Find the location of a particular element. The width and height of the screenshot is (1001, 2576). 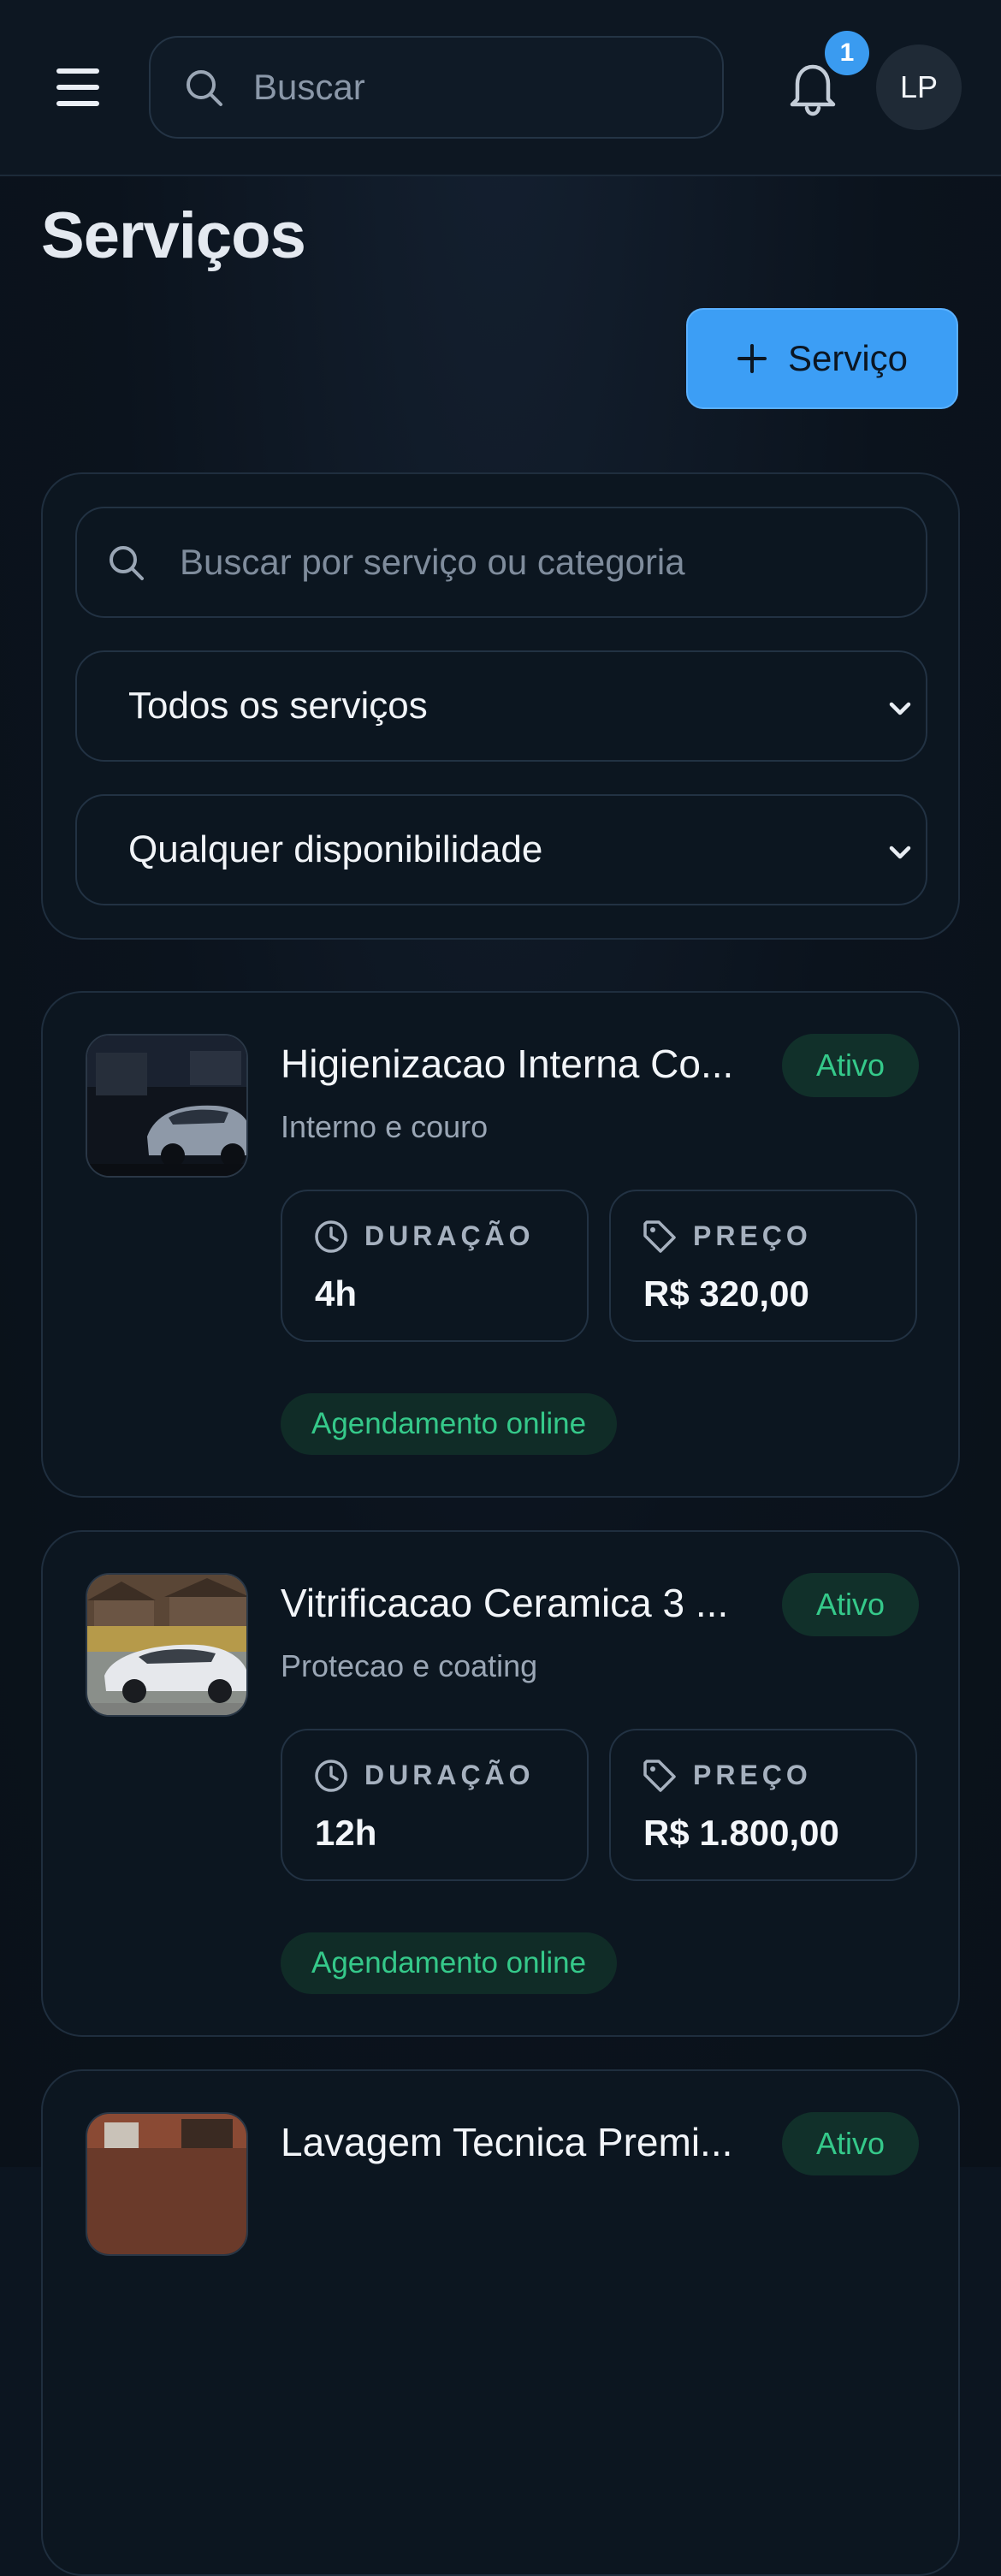

avatar: LP is located at coordinates (919, 87).